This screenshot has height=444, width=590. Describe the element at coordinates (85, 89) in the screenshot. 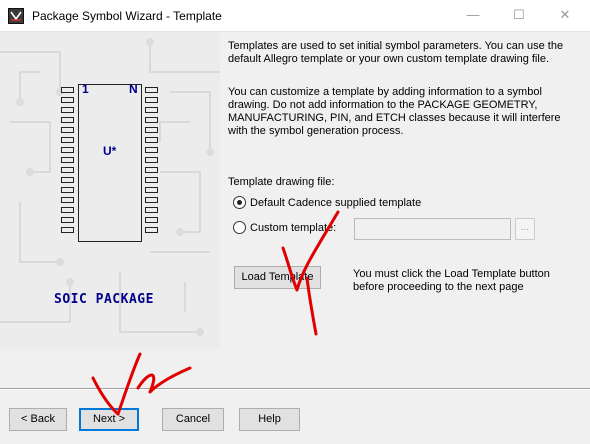

I see `pin-one-label: 1` at that location.